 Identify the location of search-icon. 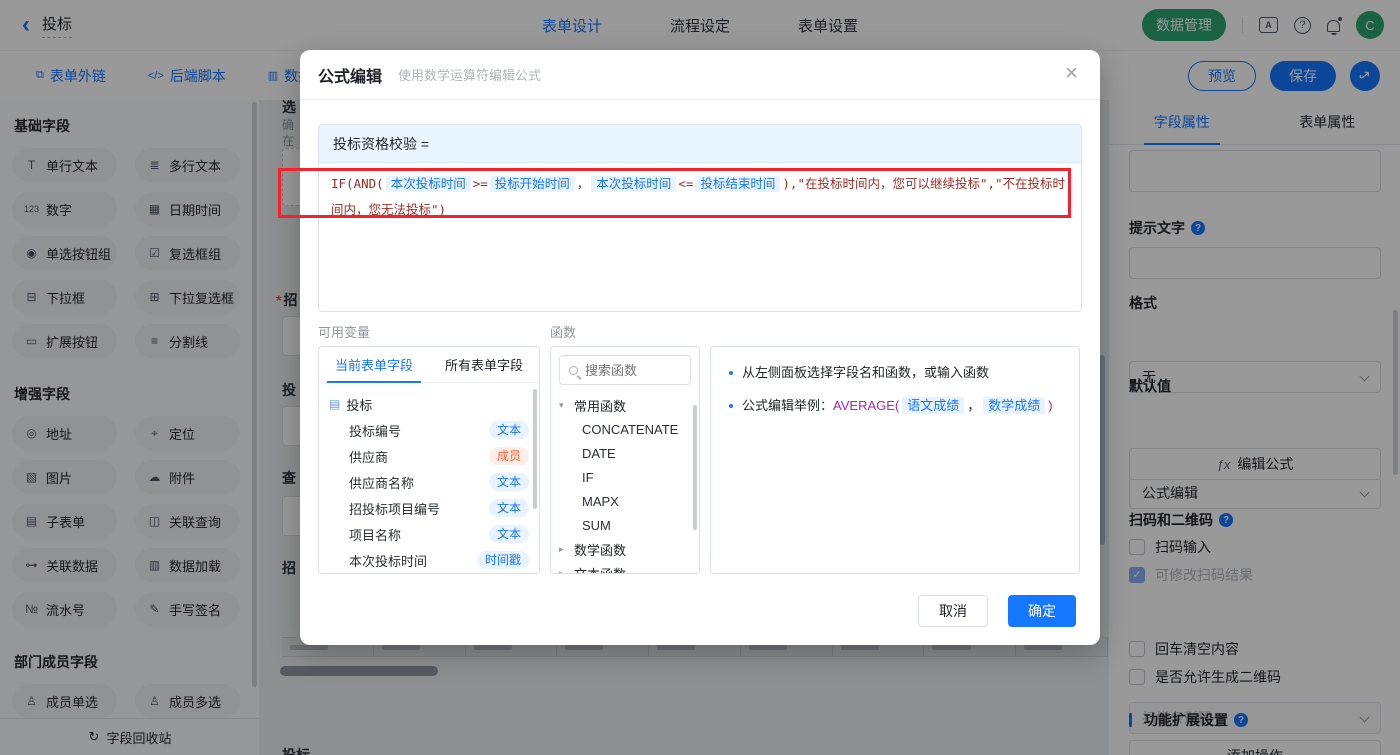
(573, 370).